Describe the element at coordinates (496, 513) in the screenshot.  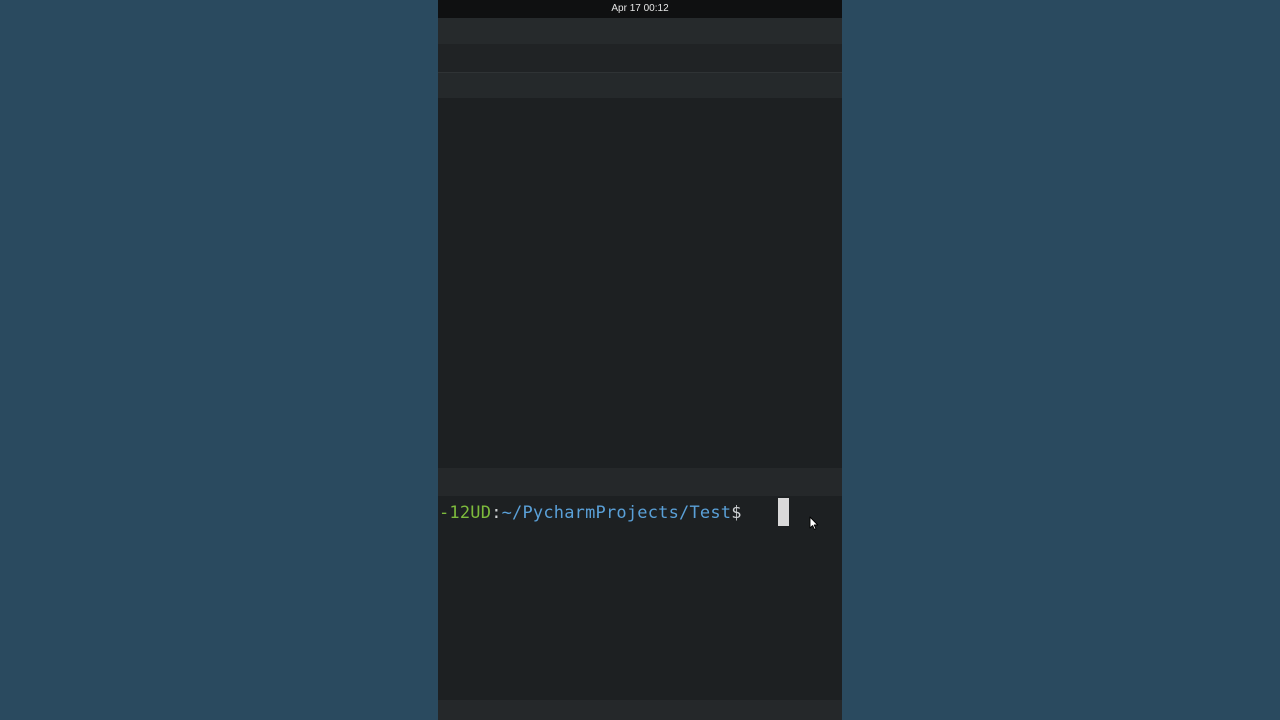
I see `prompt-colon: :` at that location.